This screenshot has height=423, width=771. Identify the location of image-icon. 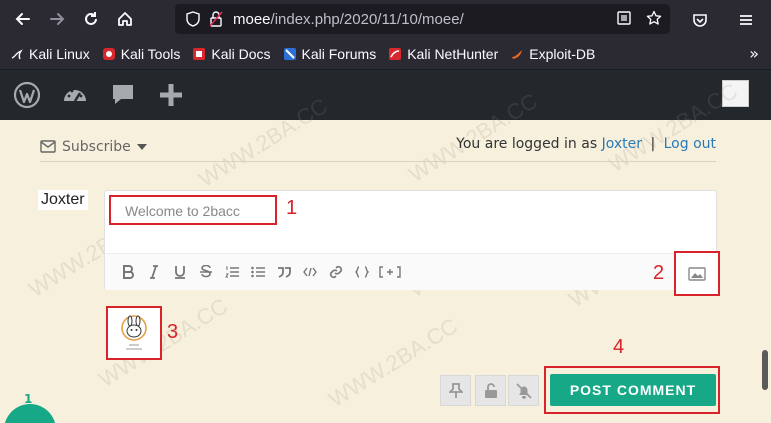
(697, 273).